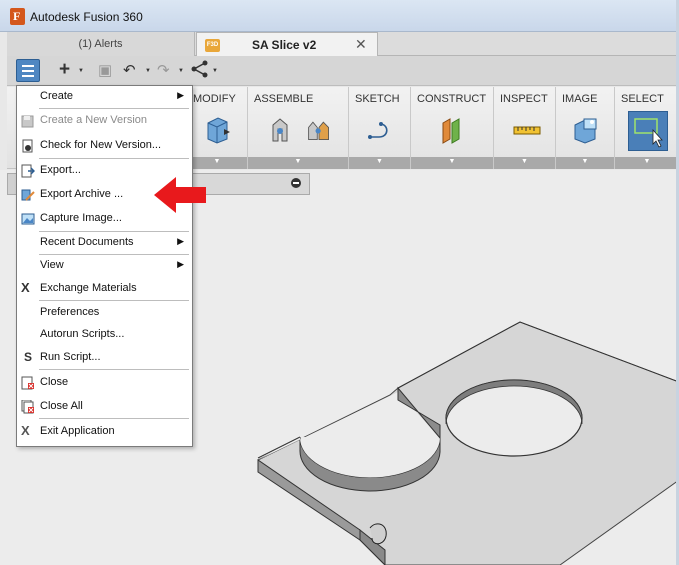 The image size is (679, 565). I want to click on red-arrow-annotation, so click(180, 195).